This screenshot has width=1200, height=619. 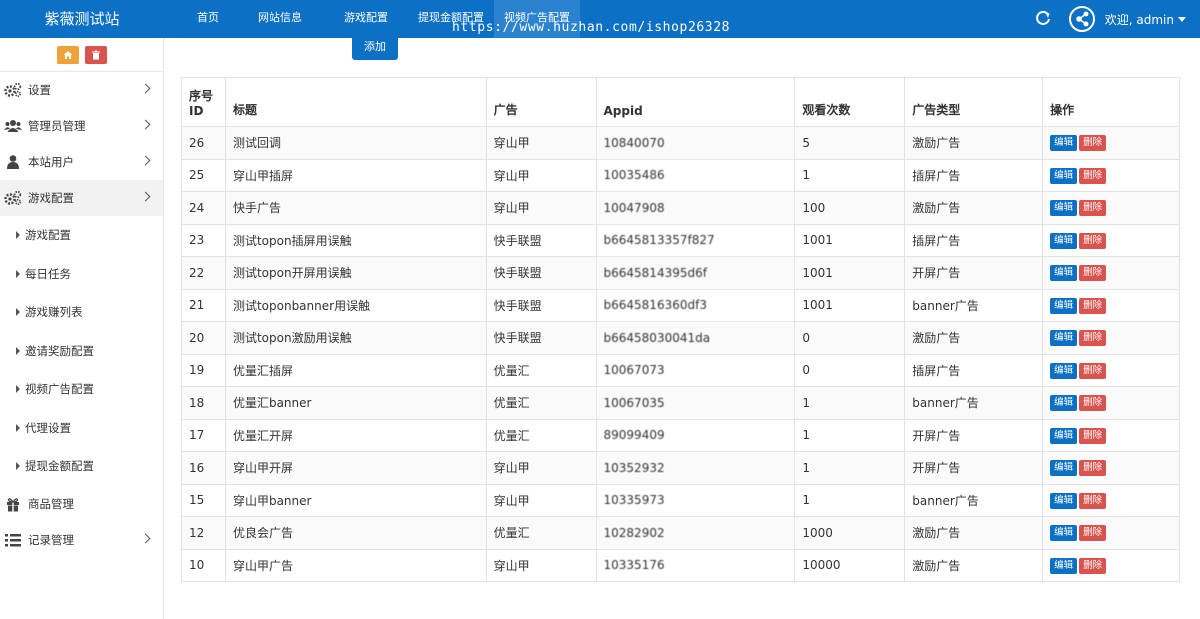 I want to click on share-nodes-icon, so click(x=1082, y=19).